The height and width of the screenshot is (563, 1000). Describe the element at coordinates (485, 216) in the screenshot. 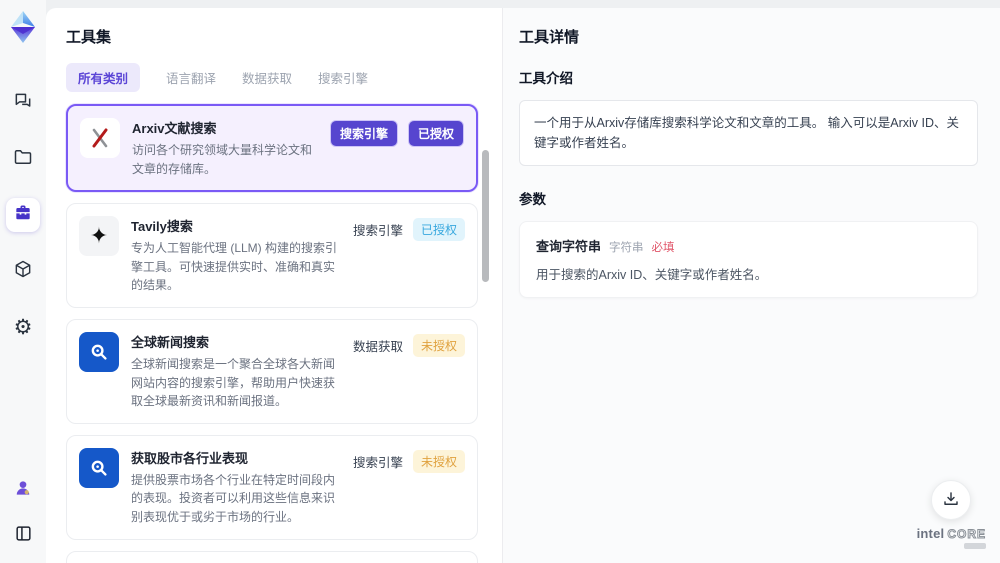

I see `scrollbar-thumb` at that location.